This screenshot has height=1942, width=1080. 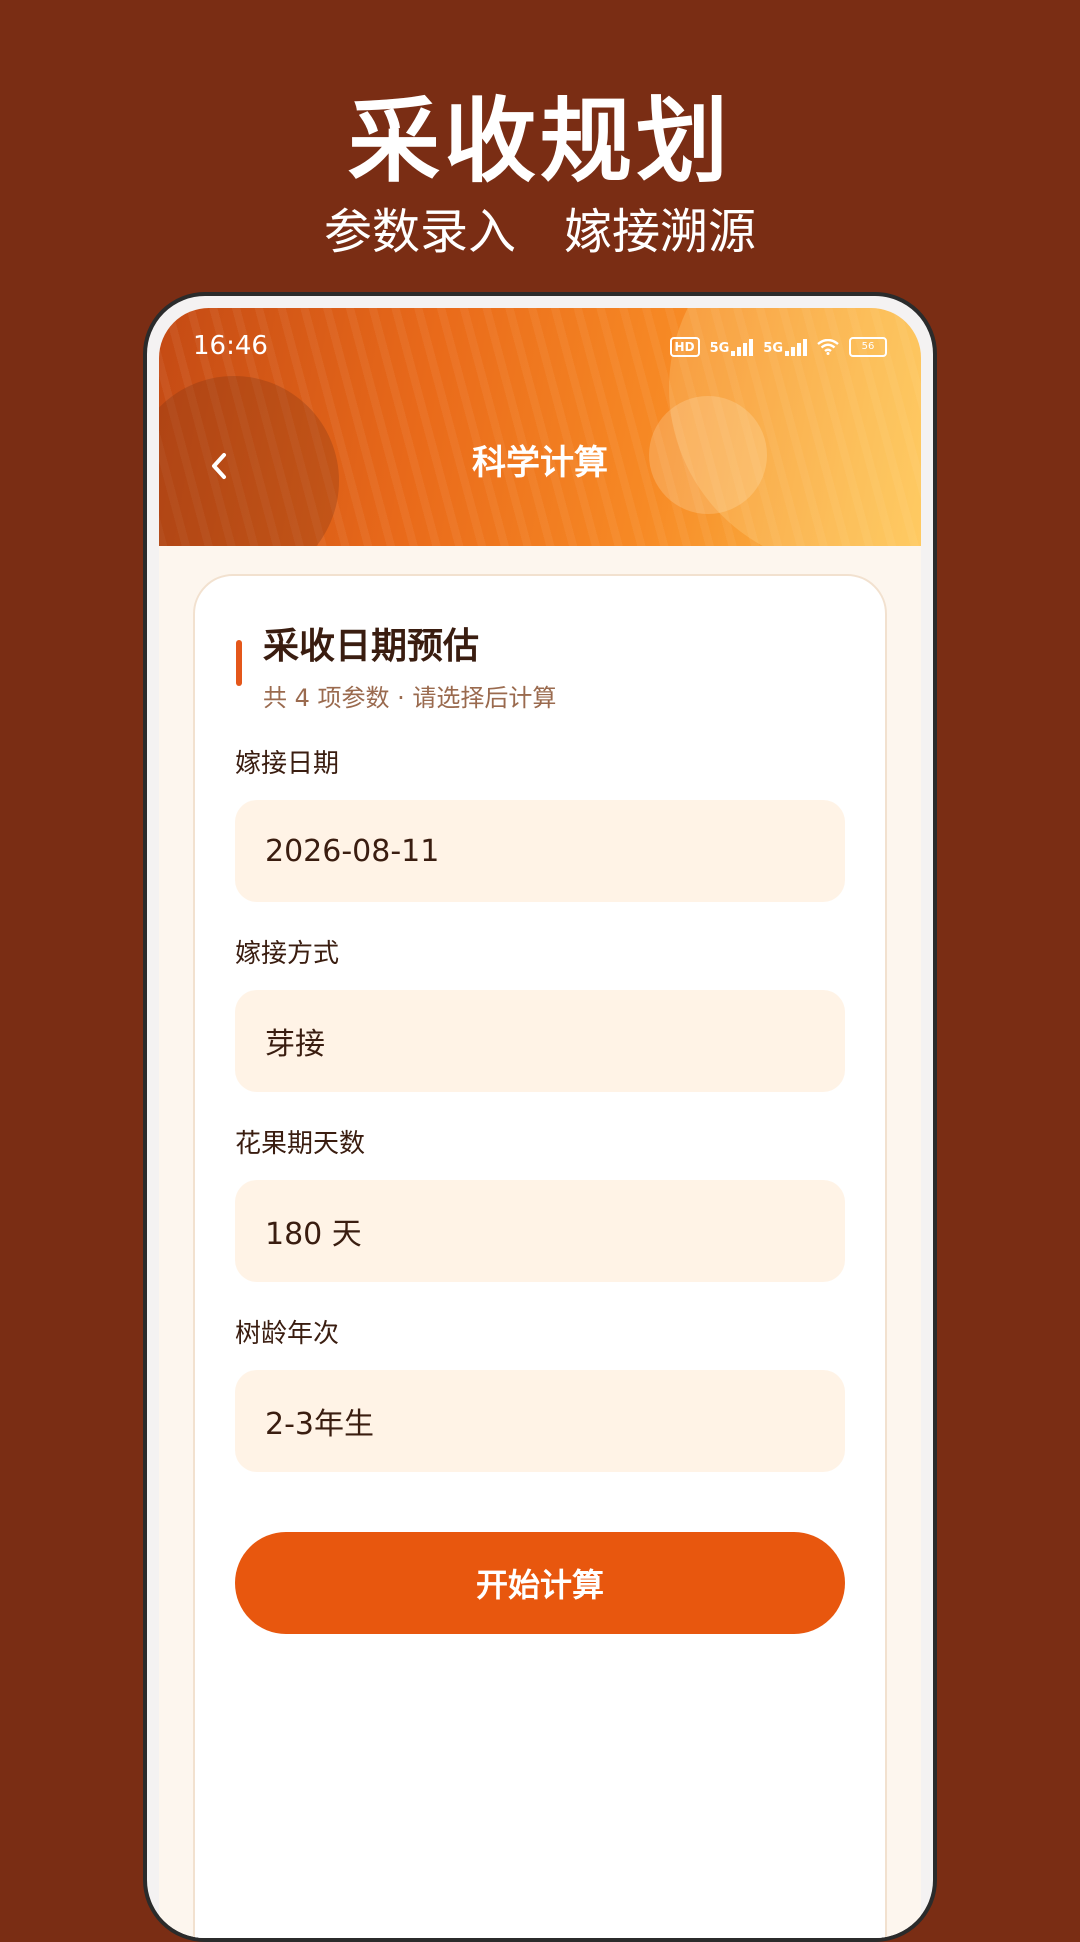 What do you see at coordinates (230, 346) in the screenshot?
I see `status-time: 16:46` at bounding box center [230, 346].